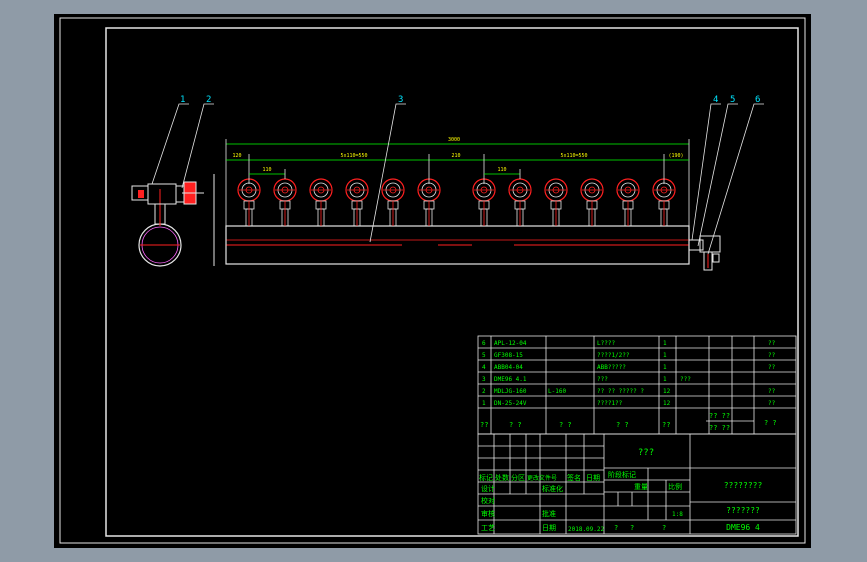  Describe the element at coordinates (484, 425) in the screenshot. I see `bom-header-no: ??` at that location.